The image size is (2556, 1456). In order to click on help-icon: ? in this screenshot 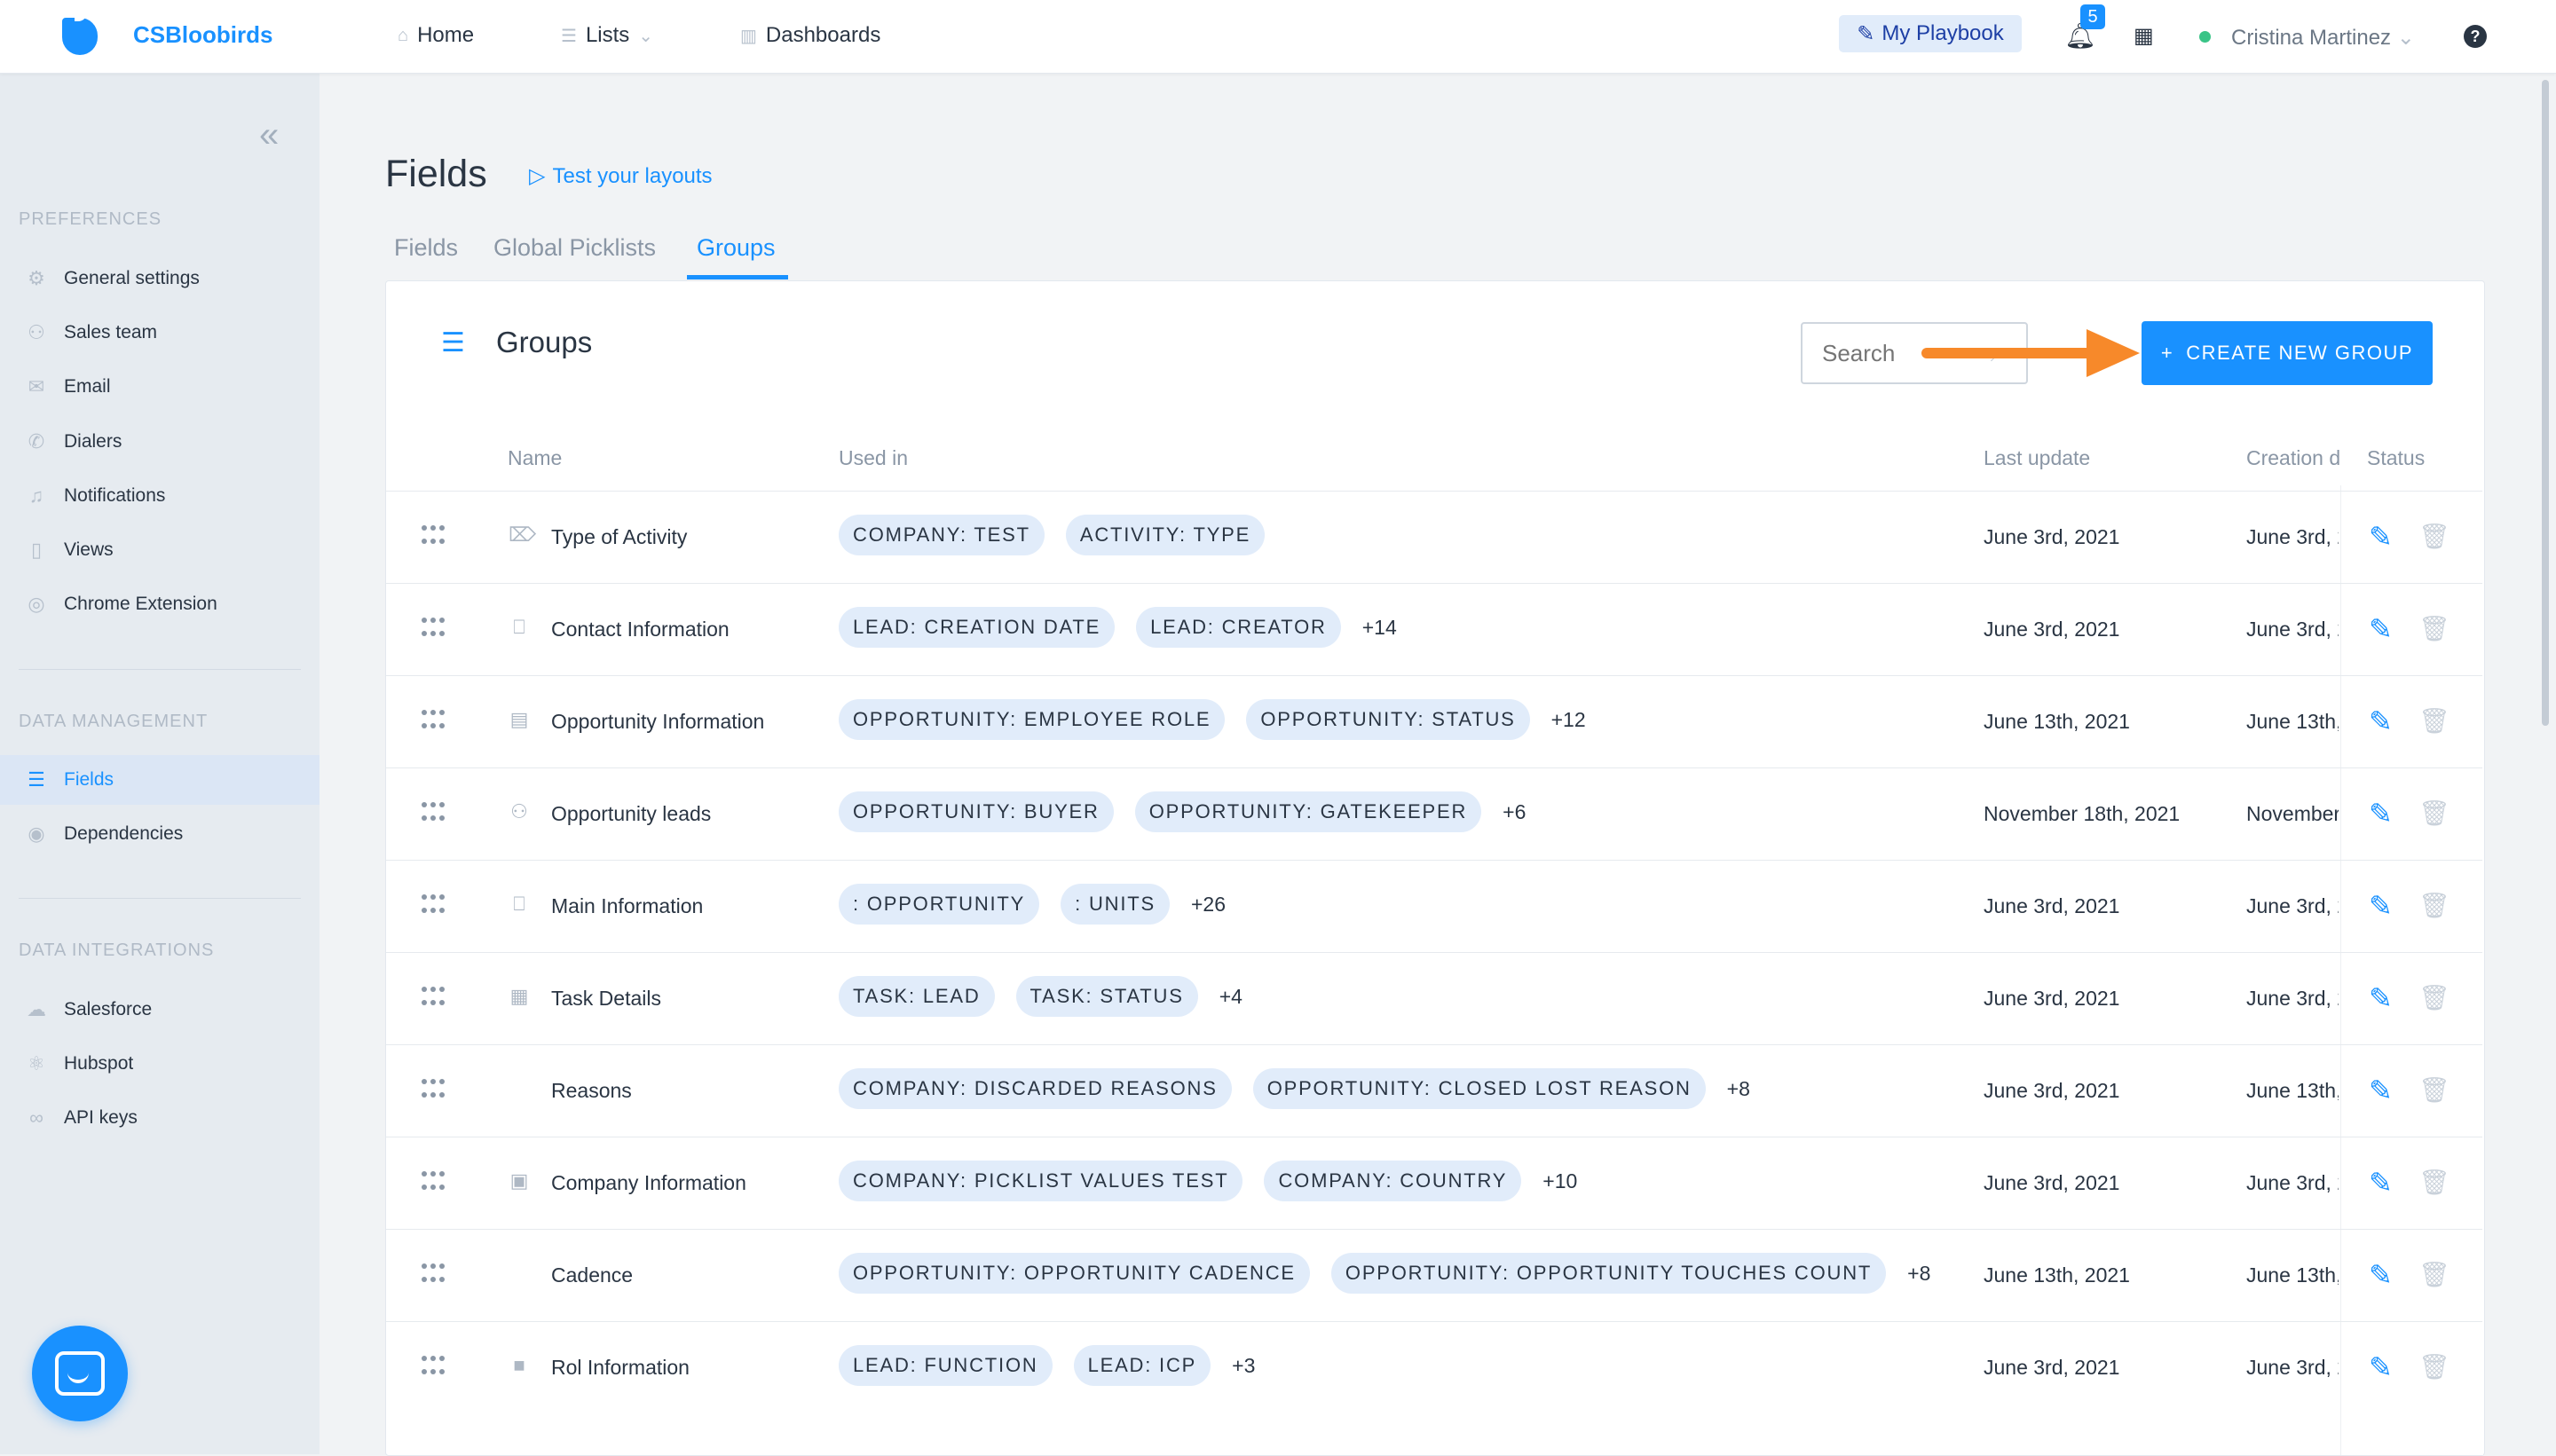, I will do `click(2475, 36)`.